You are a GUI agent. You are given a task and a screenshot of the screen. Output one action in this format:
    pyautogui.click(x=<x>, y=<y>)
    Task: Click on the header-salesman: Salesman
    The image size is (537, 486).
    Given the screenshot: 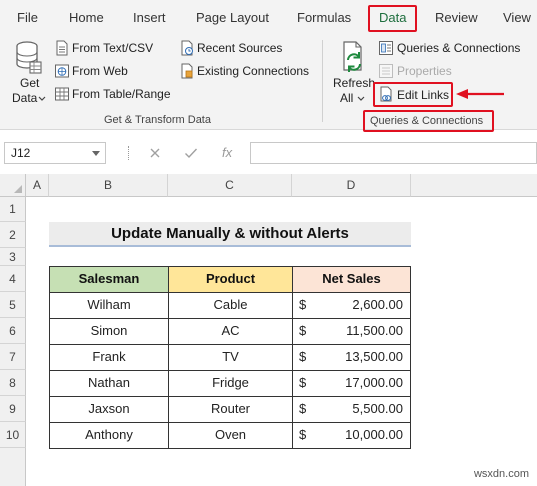 What is the action you would take?
    pyautogui.click(x=109, y=279)
    